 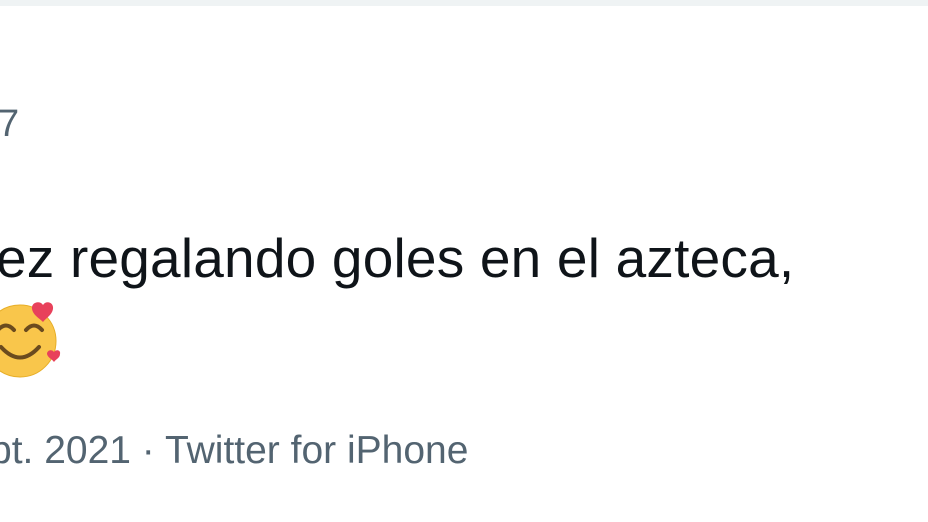 I want to click on smiling-face-with-hearts-icon, so click(x=32, y=341).